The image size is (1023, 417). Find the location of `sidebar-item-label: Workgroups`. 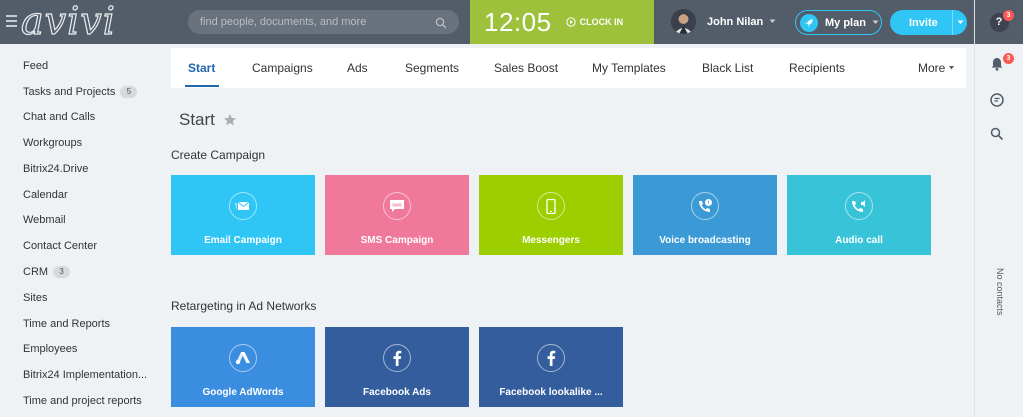

sidebar-item-label: Workgroups is located at coordinates (53, 143).